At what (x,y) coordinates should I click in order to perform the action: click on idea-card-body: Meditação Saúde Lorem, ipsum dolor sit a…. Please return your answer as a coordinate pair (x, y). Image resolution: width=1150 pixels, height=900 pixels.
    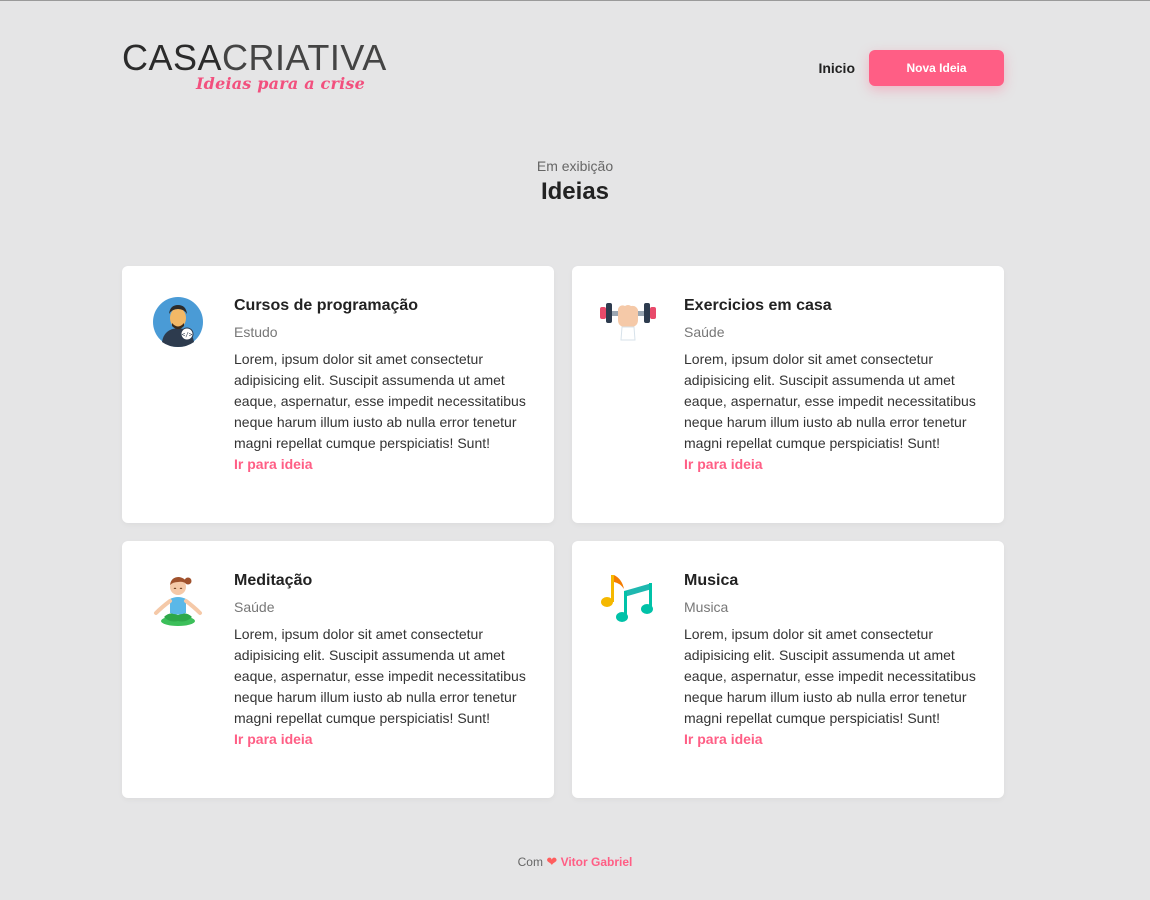
    Looking at the image, I should click on (382, 660).